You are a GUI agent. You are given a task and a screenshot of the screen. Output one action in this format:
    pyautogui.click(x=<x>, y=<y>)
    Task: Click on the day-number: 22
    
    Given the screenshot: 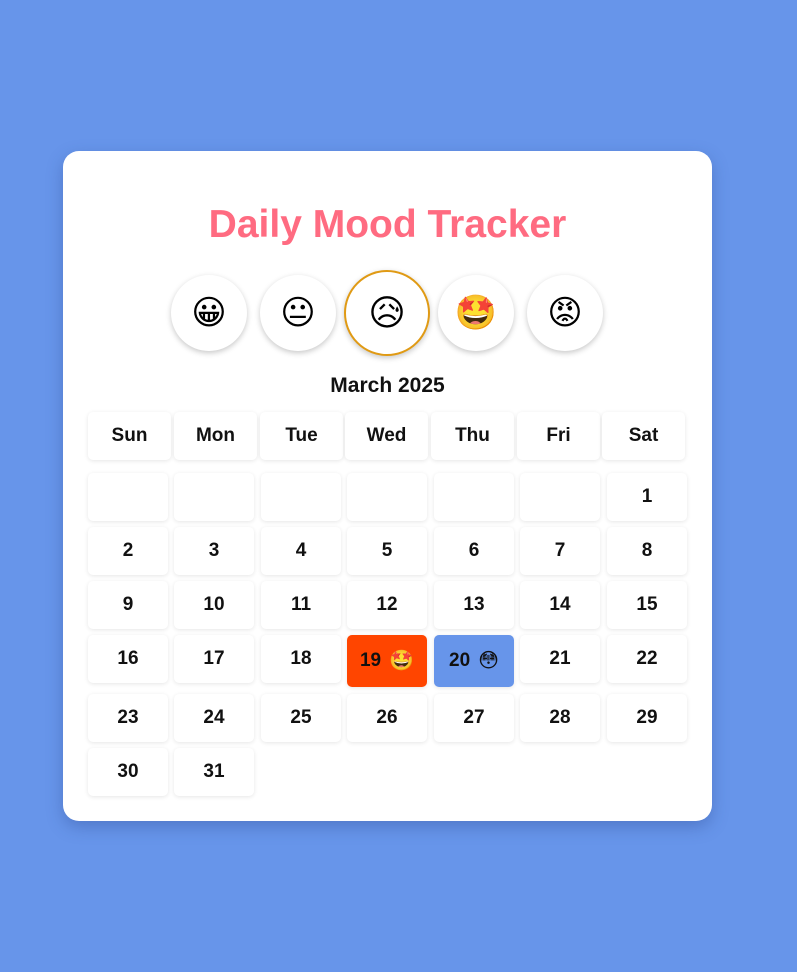 What is the action you would take?
    pyautogui.click(x=647, y=658)
    